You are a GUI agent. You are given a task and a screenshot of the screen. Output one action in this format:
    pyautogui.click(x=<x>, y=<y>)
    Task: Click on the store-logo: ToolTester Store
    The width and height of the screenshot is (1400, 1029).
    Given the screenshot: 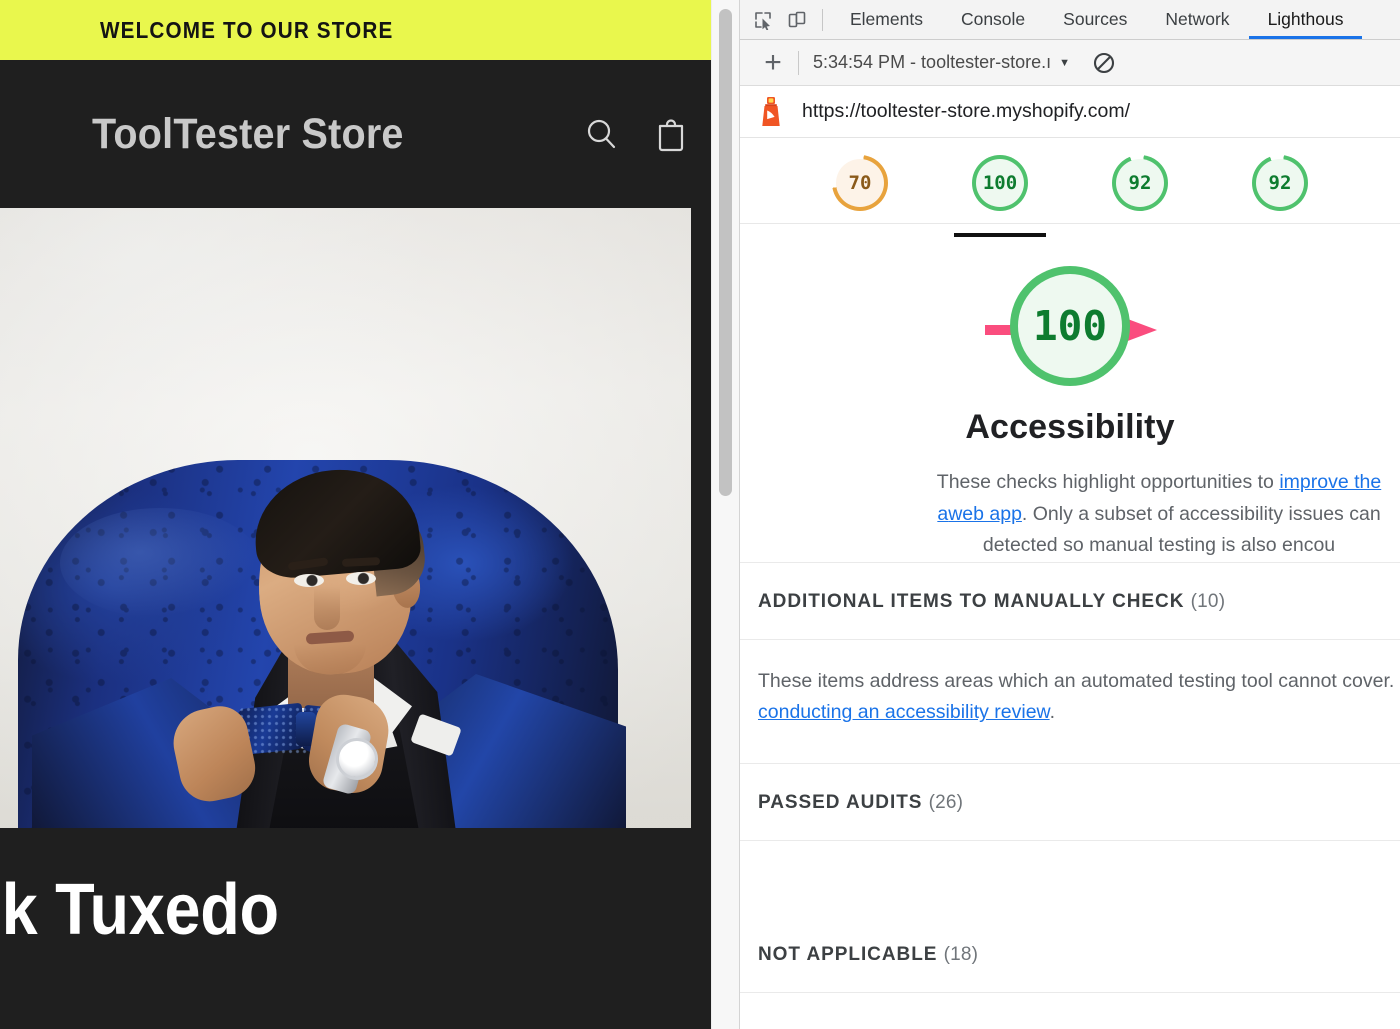 What is the action you would take?
    pyautogui.click(x=248, y=134)
    